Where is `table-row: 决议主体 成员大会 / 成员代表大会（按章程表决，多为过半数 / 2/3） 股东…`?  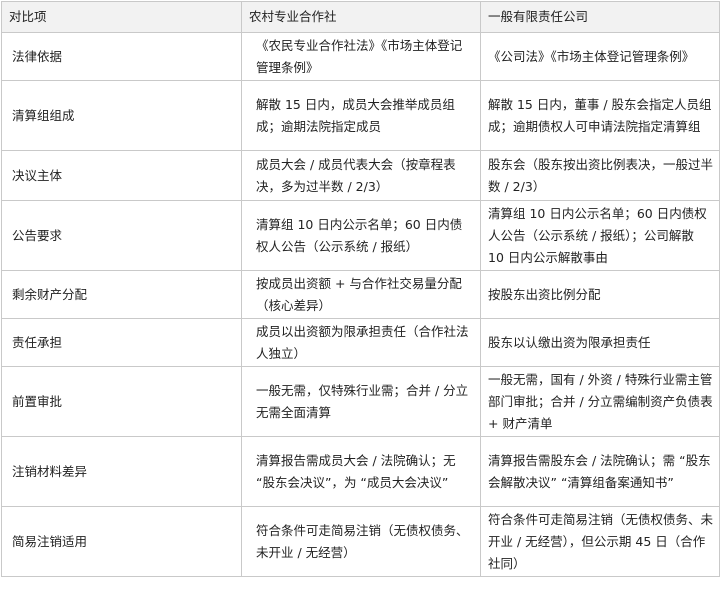
table-row: 决议主体 成员大会 / 成员代表大会（按章程表决，多为过半数 / 2/3） 股东… is located at coordinates (360, 175).